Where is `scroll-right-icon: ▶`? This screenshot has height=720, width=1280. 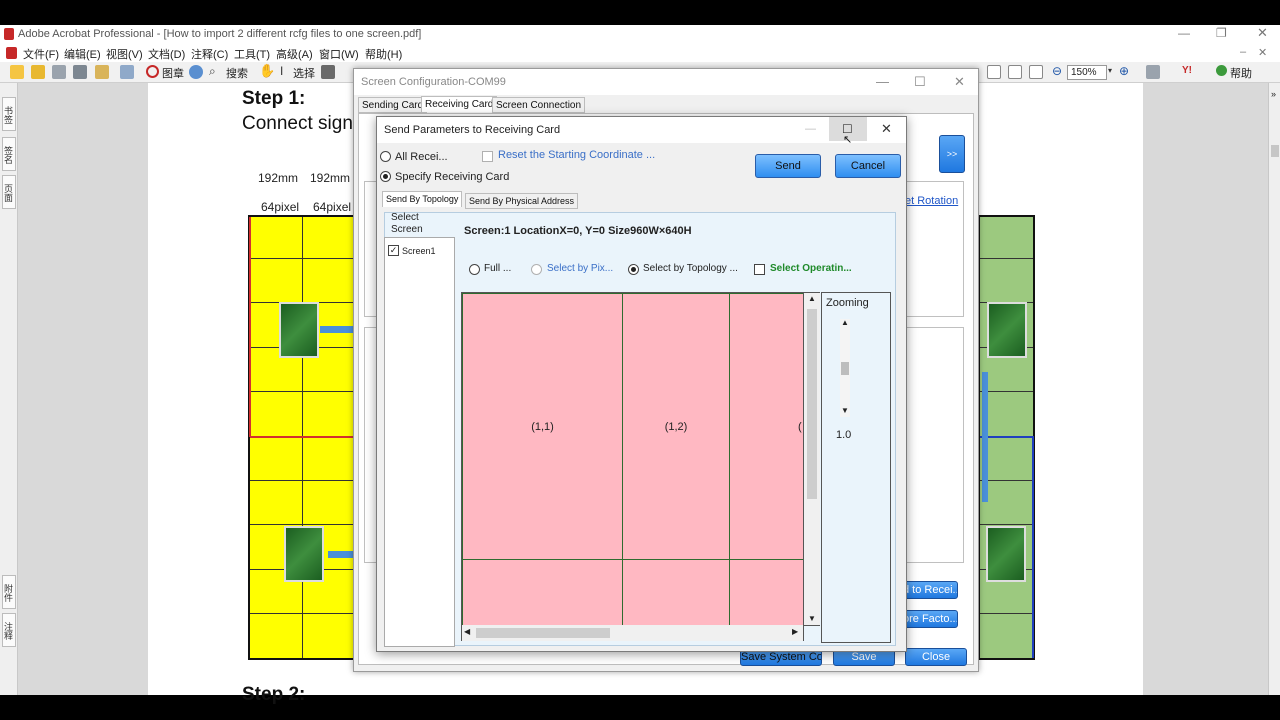 scroll-right-icon: ▶ is located at coordinates (795, 631).